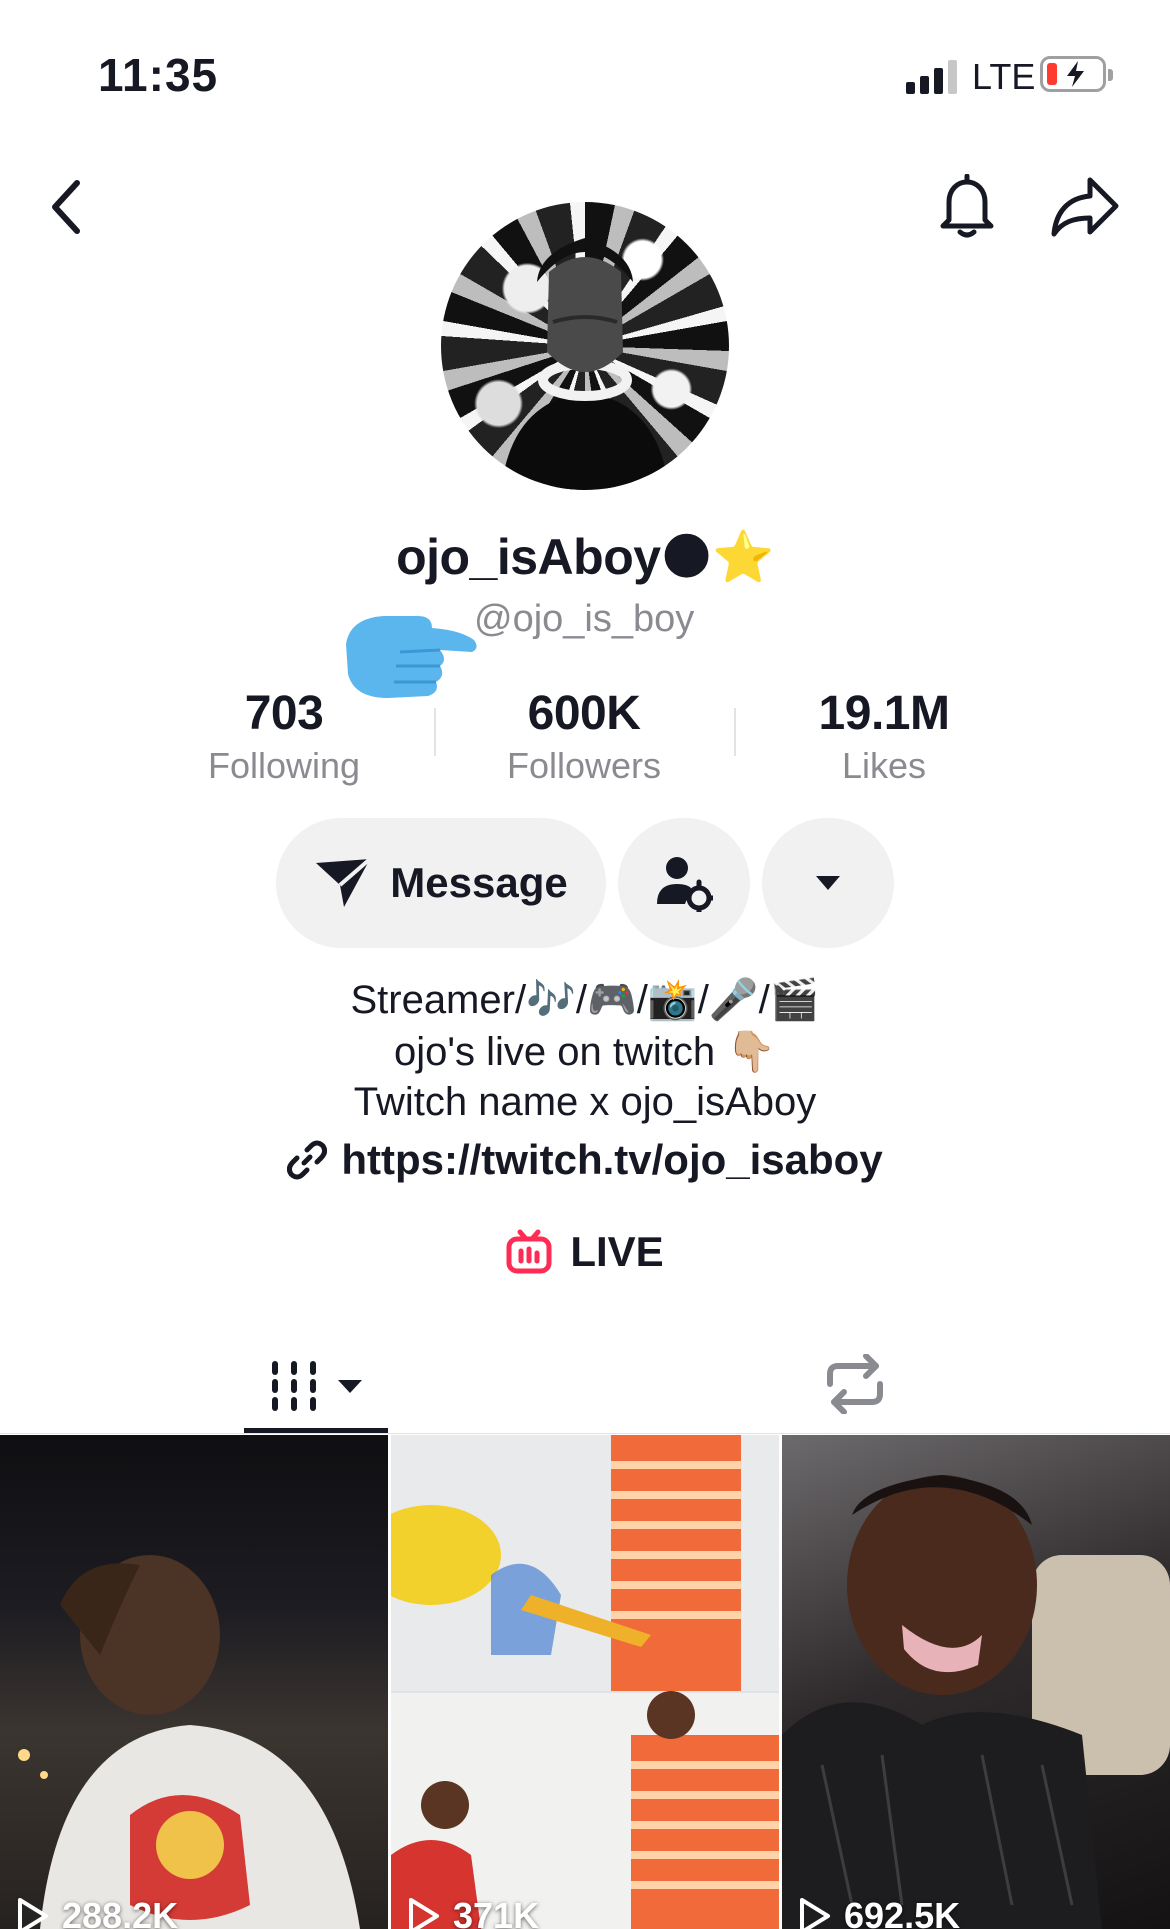 The image size is (1170, 1929). Describe the element at coordinates (585, 1433) in the screenshot. I see `tab-divider` at that location.